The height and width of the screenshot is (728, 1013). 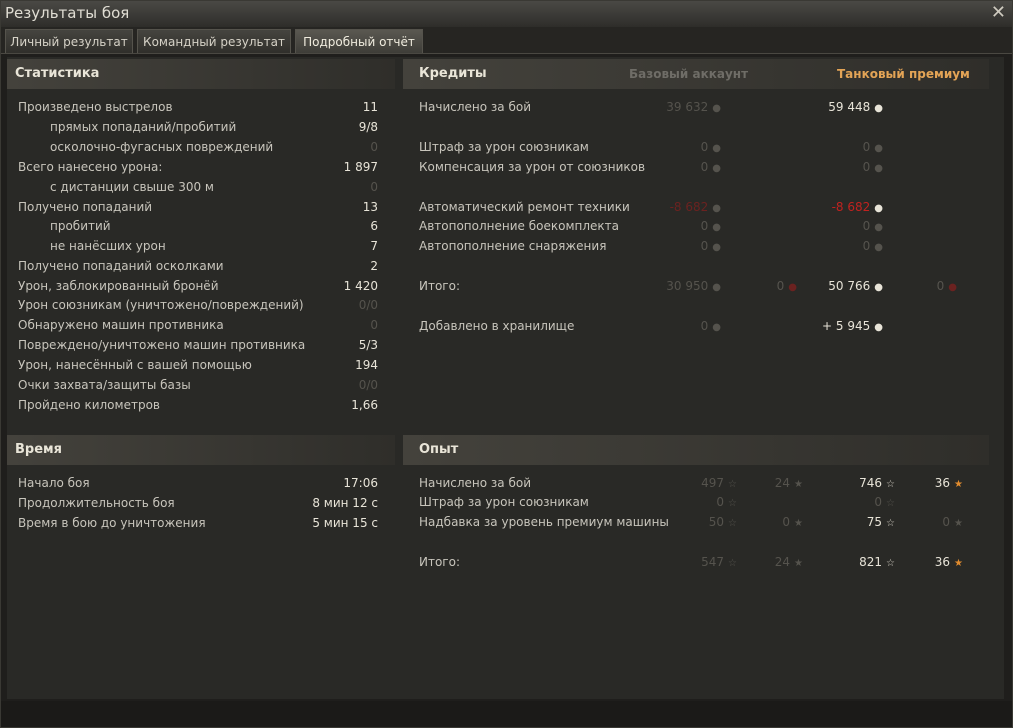 I want to click on stat-value: 5/3, so click(x=368, y=345).